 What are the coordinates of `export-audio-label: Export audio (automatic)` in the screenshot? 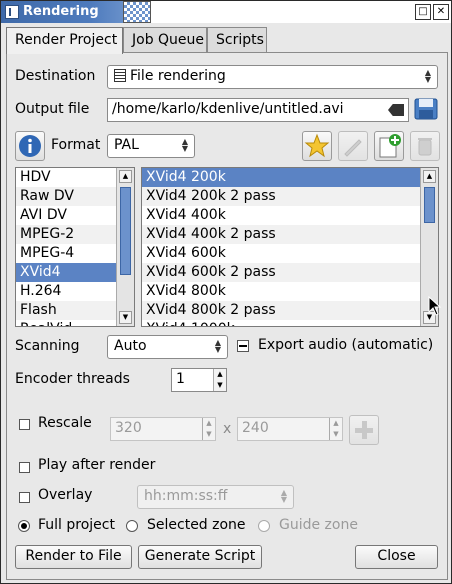 It's located at (346, 345).